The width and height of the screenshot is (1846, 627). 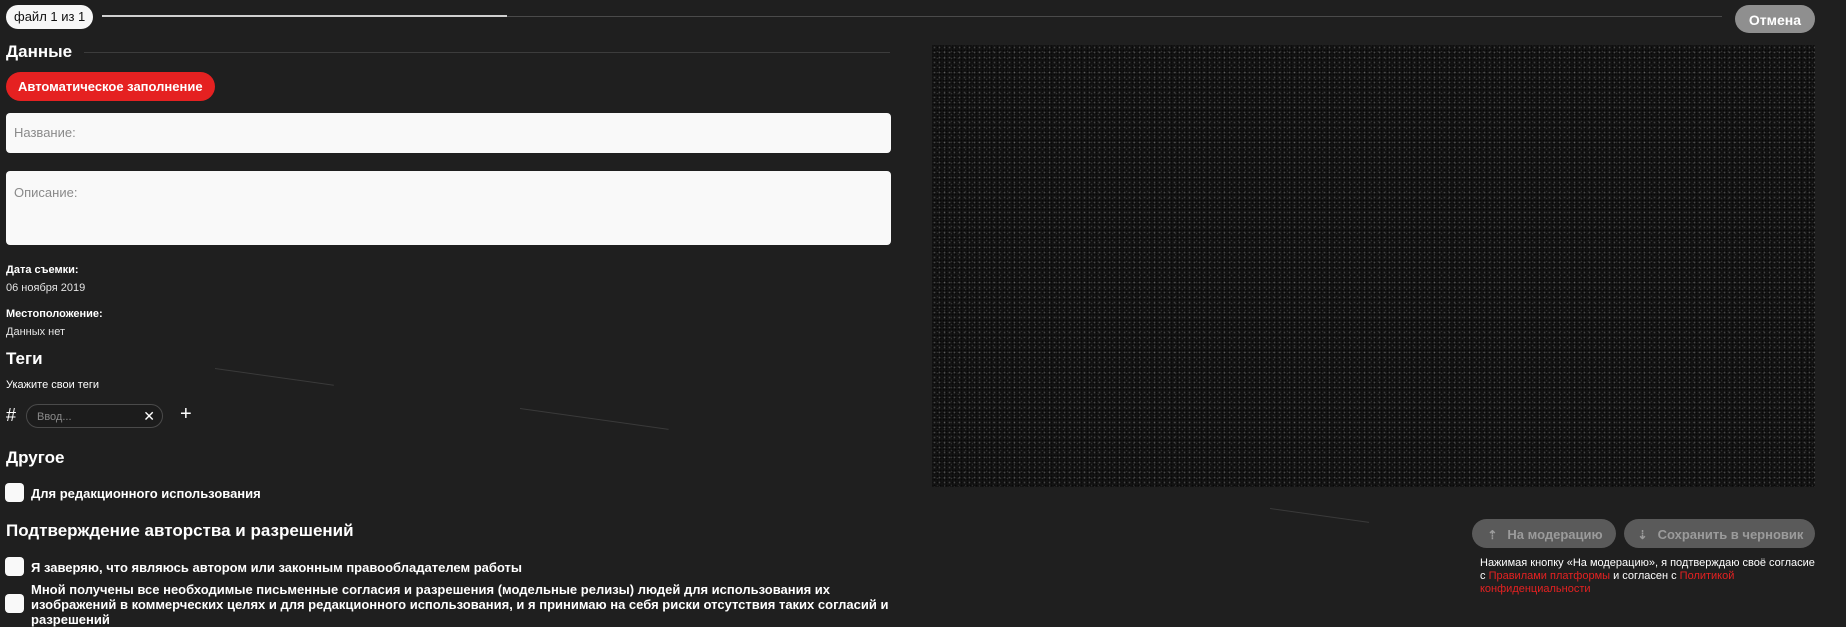 What do you see at coordinates (146, 493) in the screenshot?
I see `editorial-checkbox-label: Для редакционного использования` at bounding box center [146, 493].